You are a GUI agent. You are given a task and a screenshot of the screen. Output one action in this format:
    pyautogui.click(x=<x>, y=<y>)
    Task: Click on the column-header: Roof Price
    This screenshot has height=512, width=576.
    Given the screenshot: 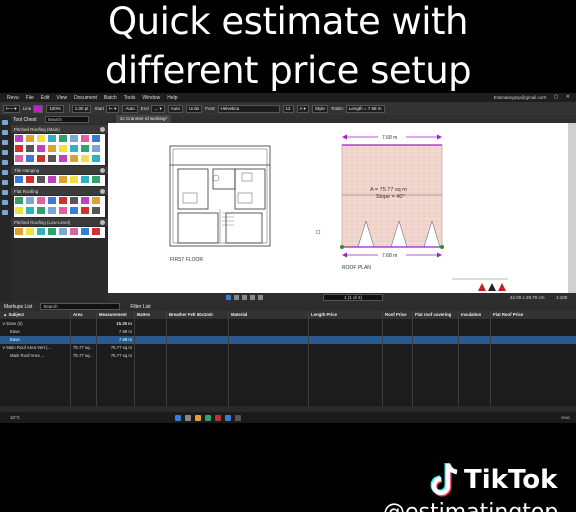 What is the action you would take?
    pyautogui.click(x=396, y=314)
    